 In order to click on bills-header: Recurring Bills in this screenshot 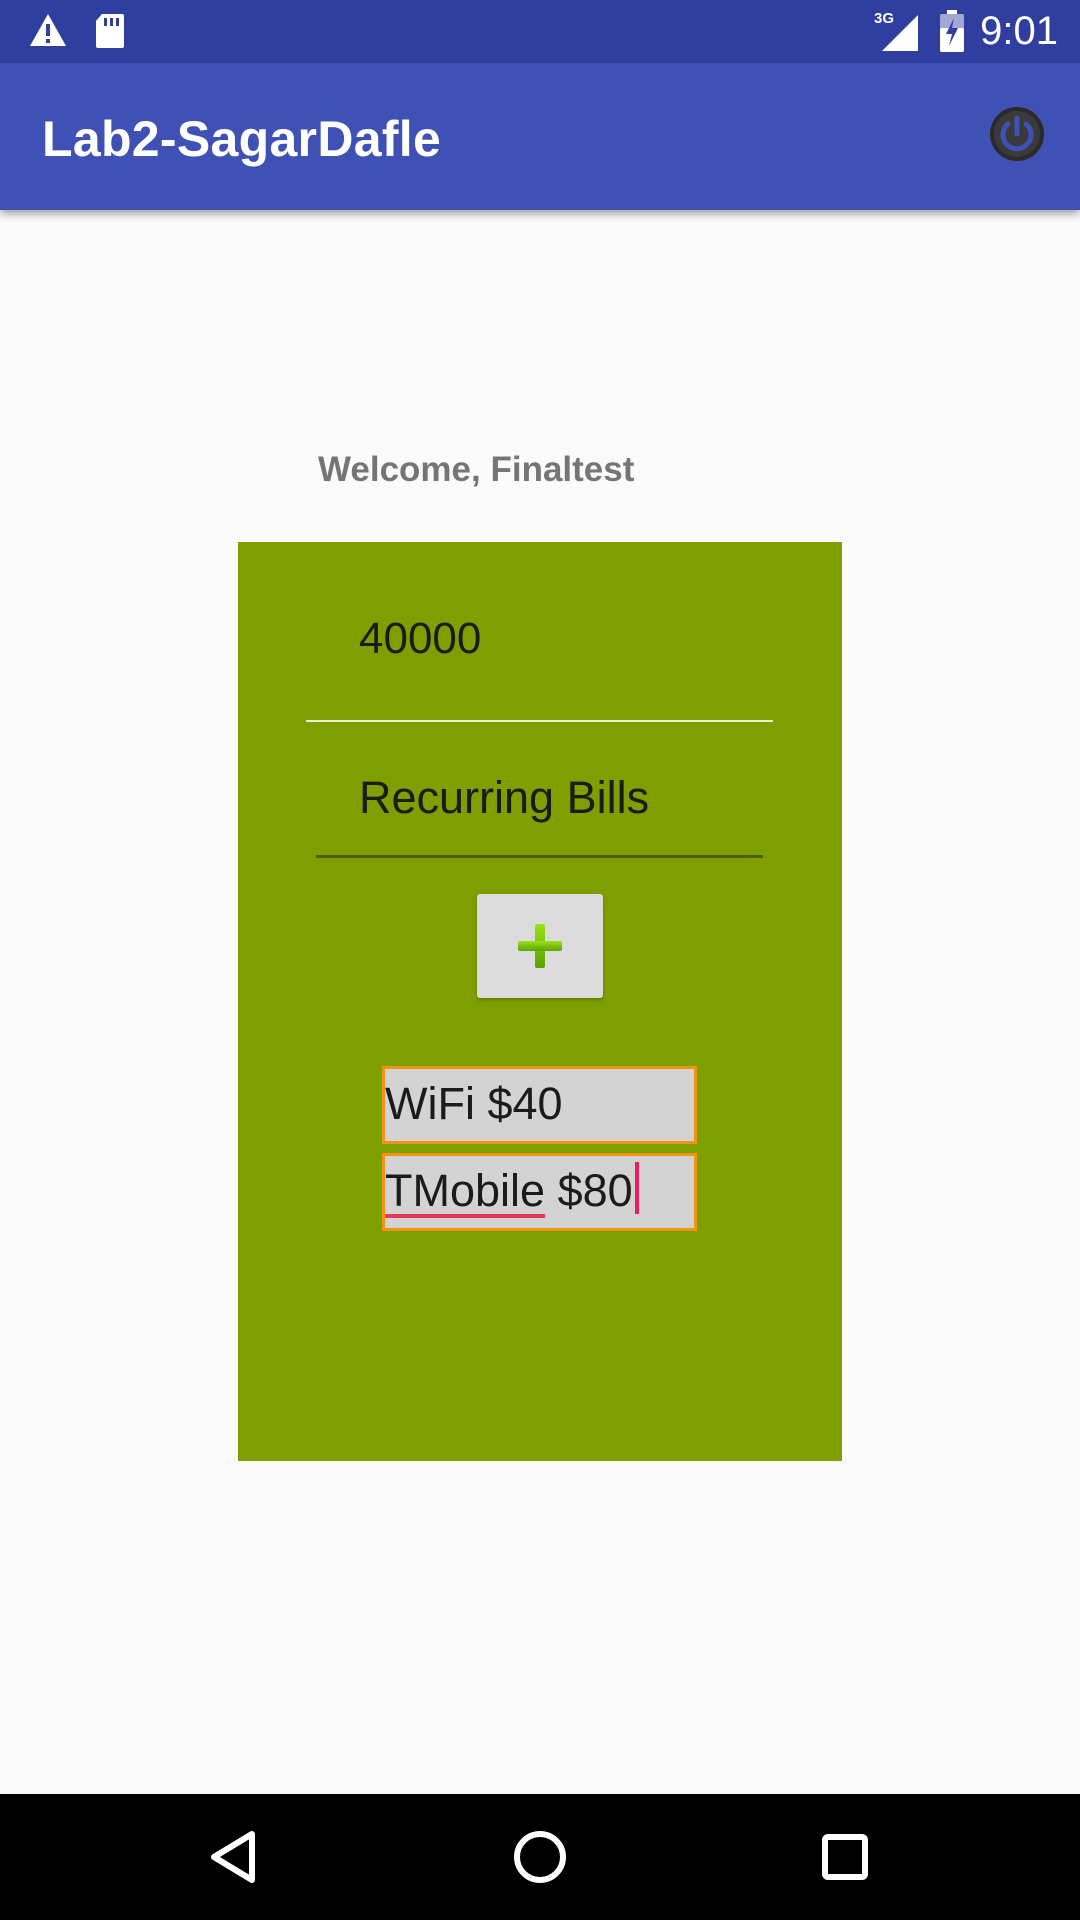, I will do `click(504, 798)`.